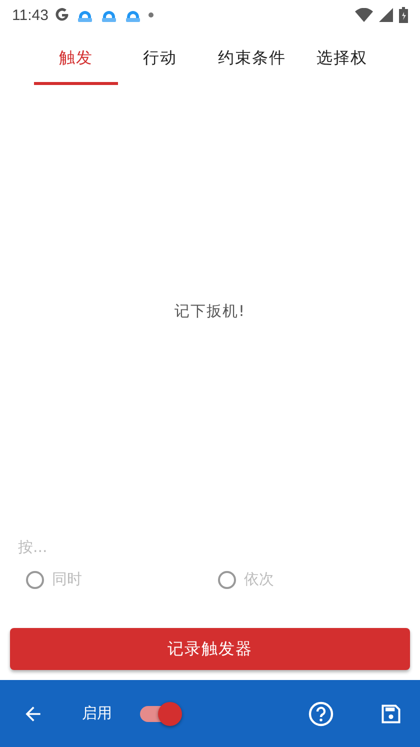 Image resolution: width=420 pixels, height=747 pixels. I want to click on enable-switch, so click(161, 714).